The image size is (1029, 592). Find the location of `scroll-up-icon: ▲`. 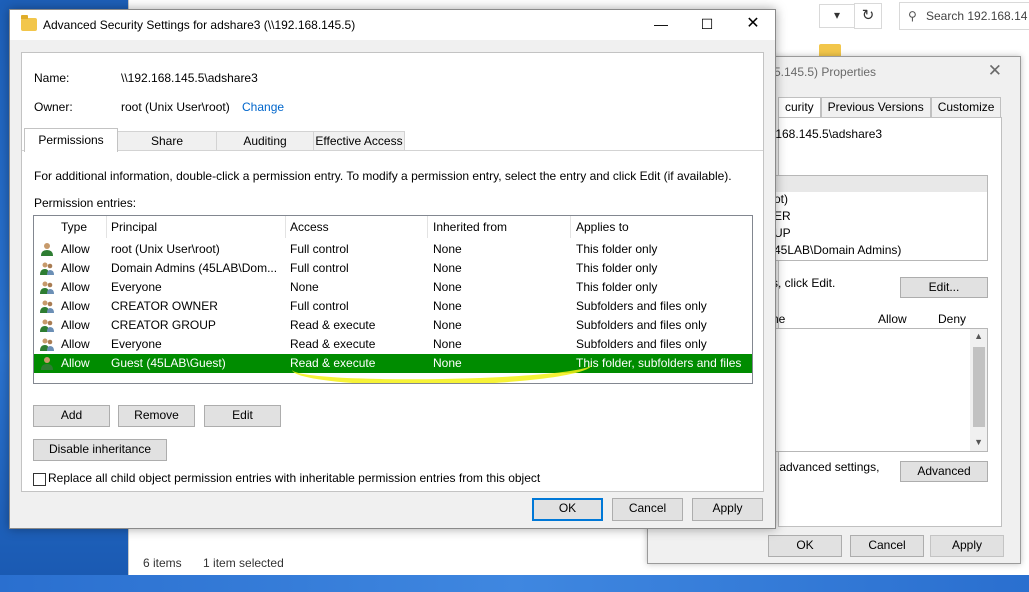

scroll-up-icon: ▲ is located at coordinates (978, 336).